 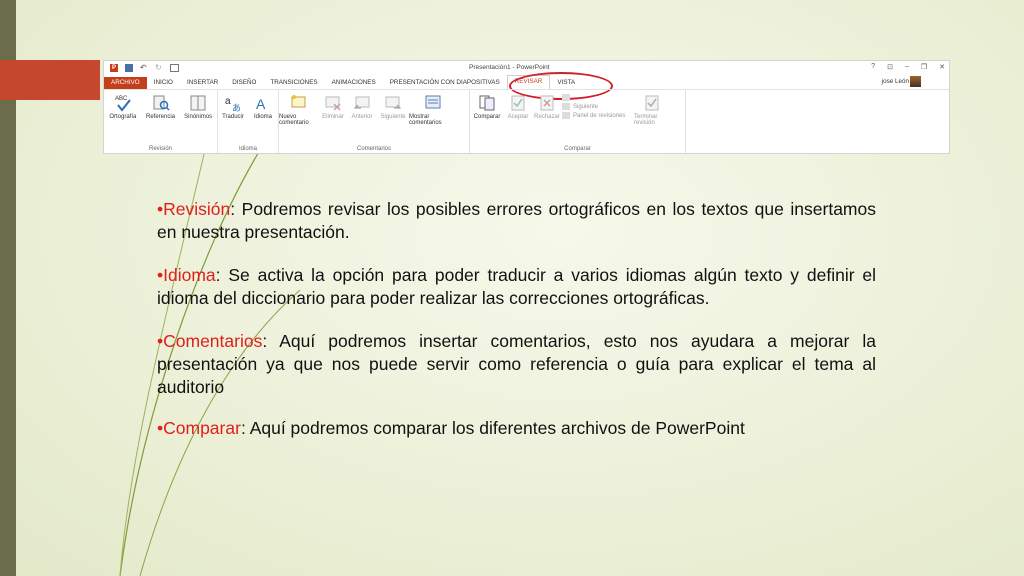 What do you see at coordinates (361, 102) in the screenshot?
I see `previous-comment-icon` at bounding box center [361, 102].